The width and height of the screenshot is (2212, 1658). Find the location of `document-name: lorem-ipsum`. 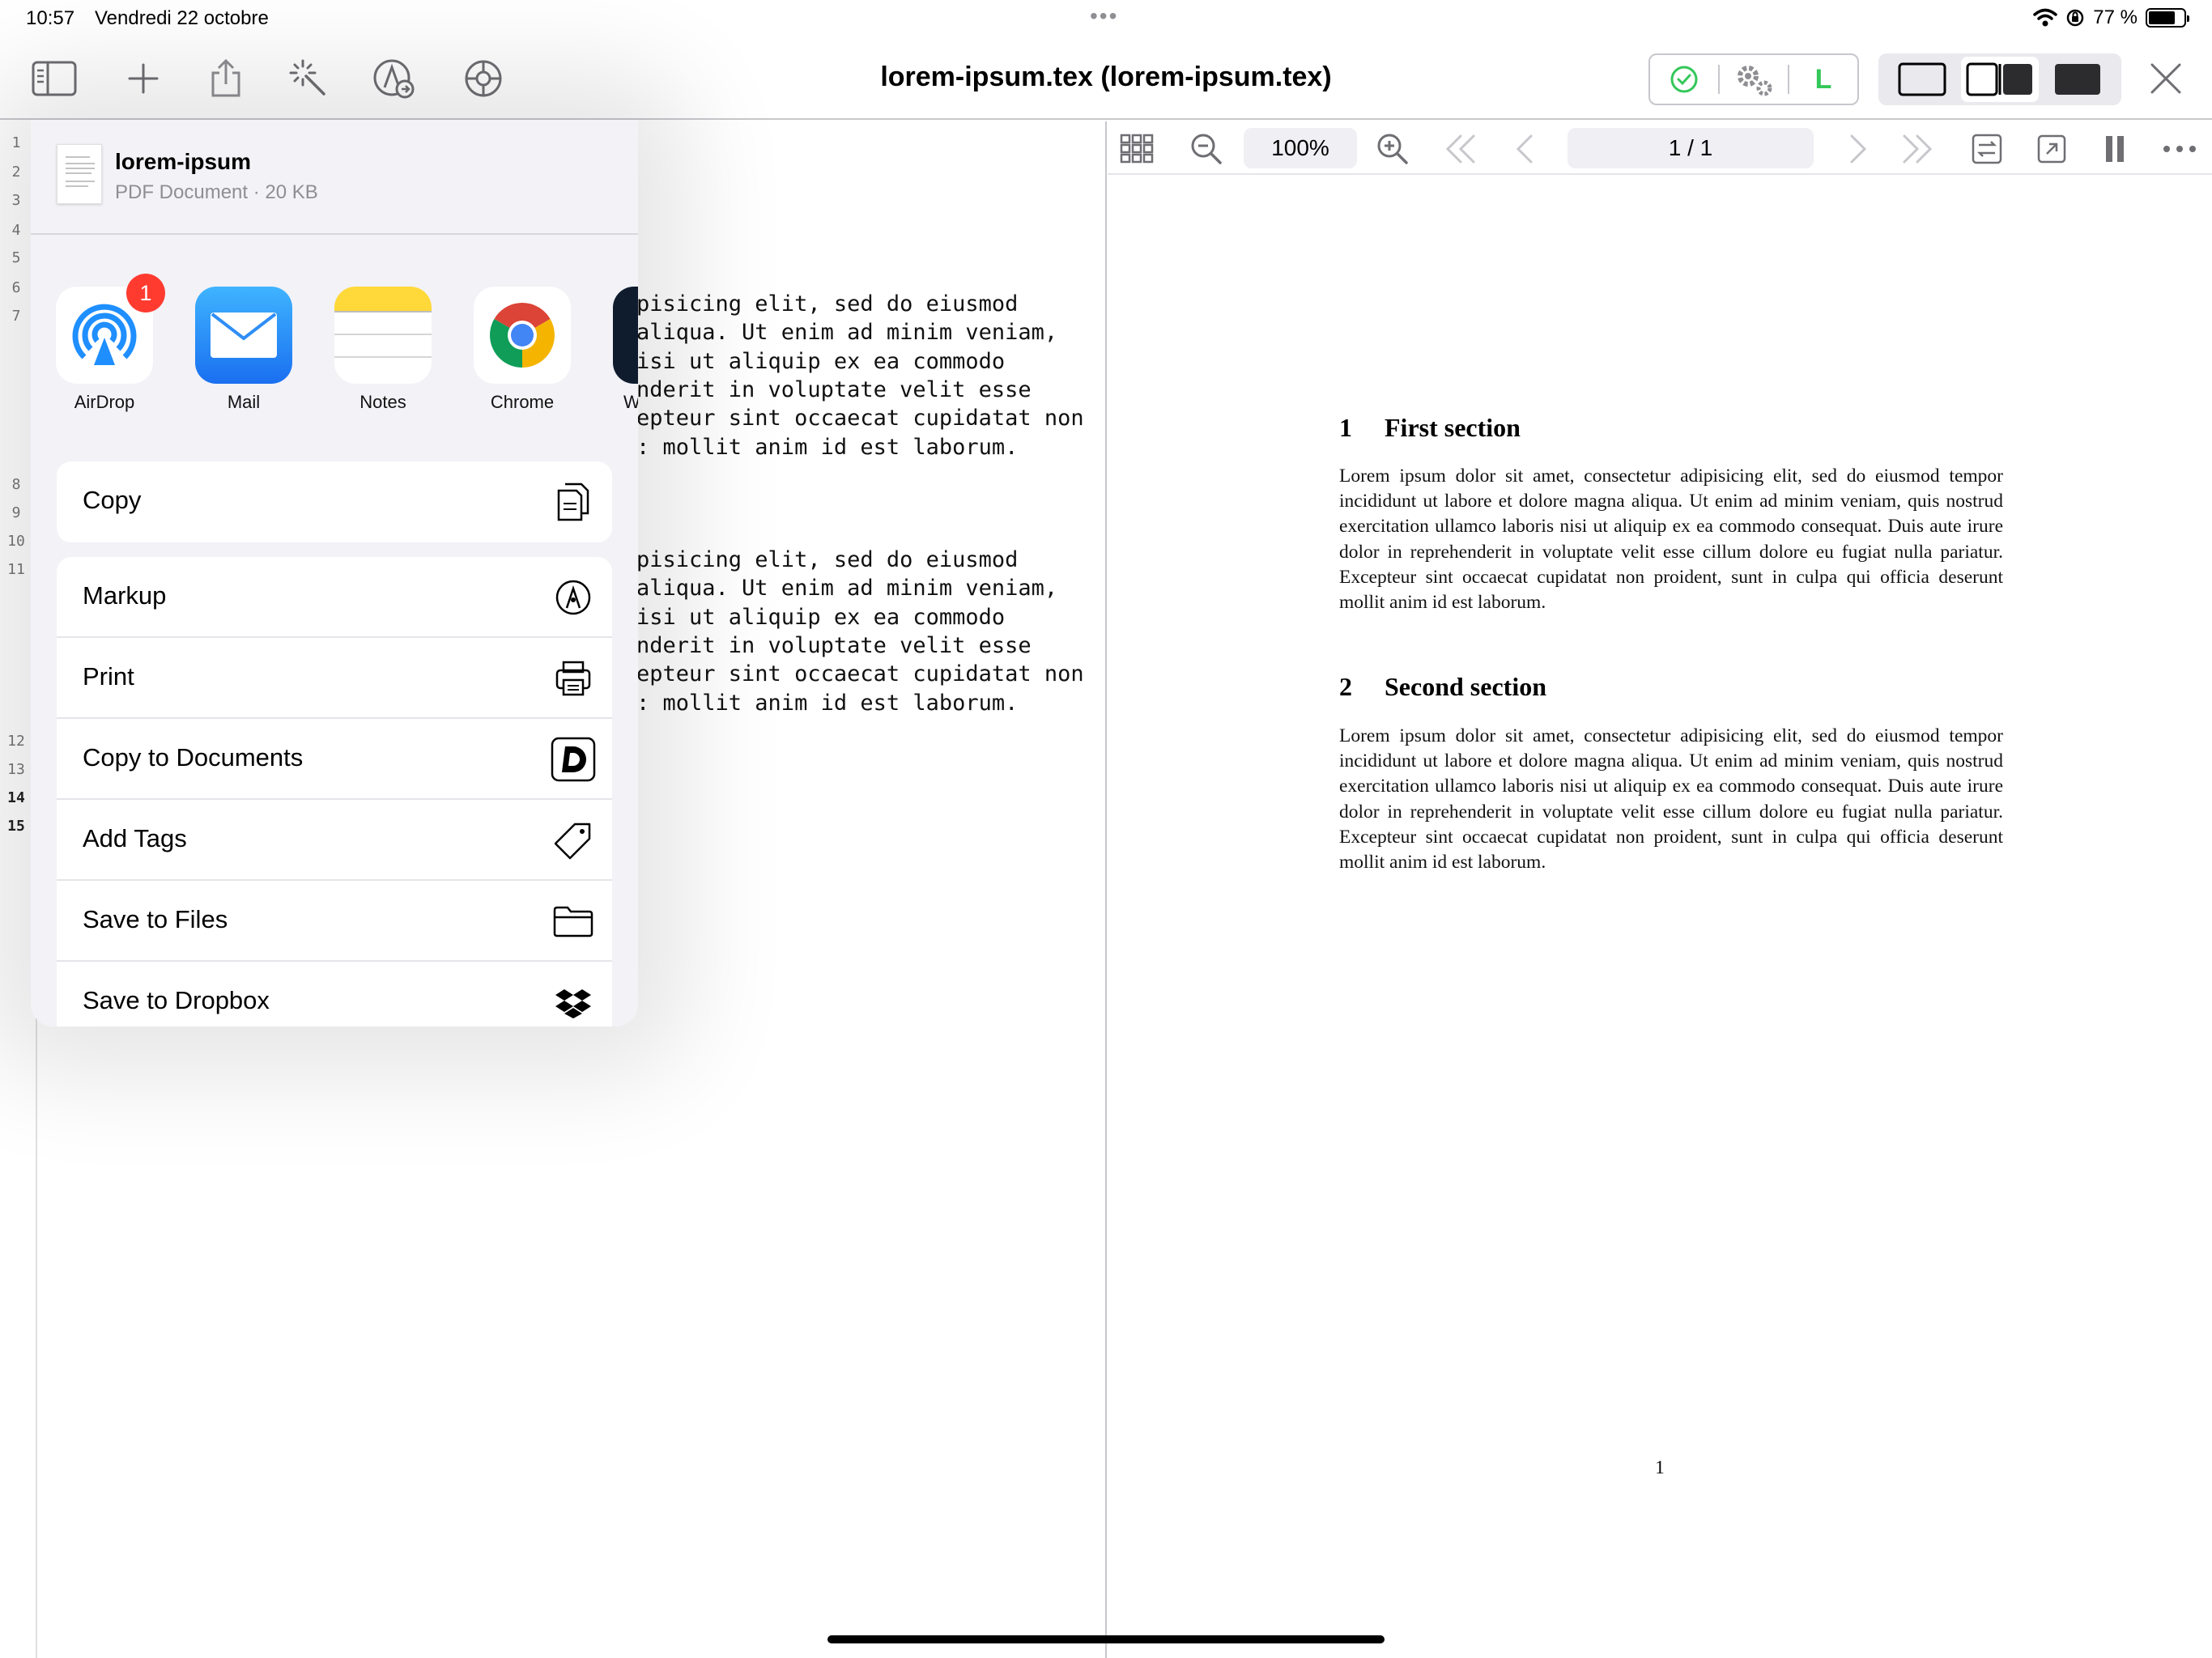

document-name: lorem-ipsum is located at coordinates (184, 161).